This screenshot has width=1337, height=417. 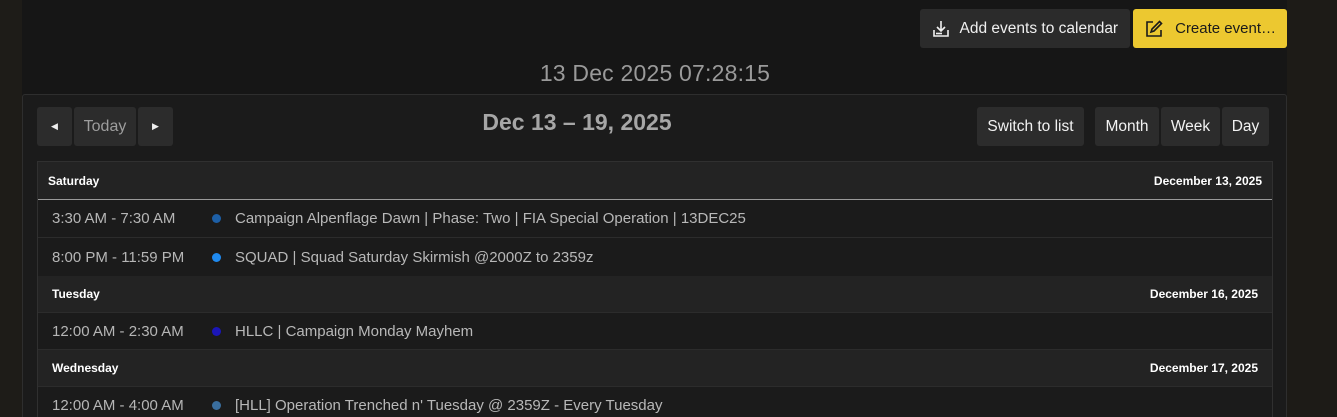 I want to click on view-switcher: Month Week Day, so click(x=1182, y=126).